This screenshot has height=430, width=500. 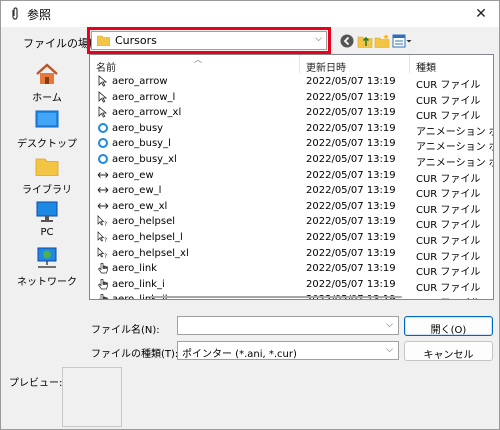 I want to click on column-header-name: 名前 ︿, so click(x=195, y=64).